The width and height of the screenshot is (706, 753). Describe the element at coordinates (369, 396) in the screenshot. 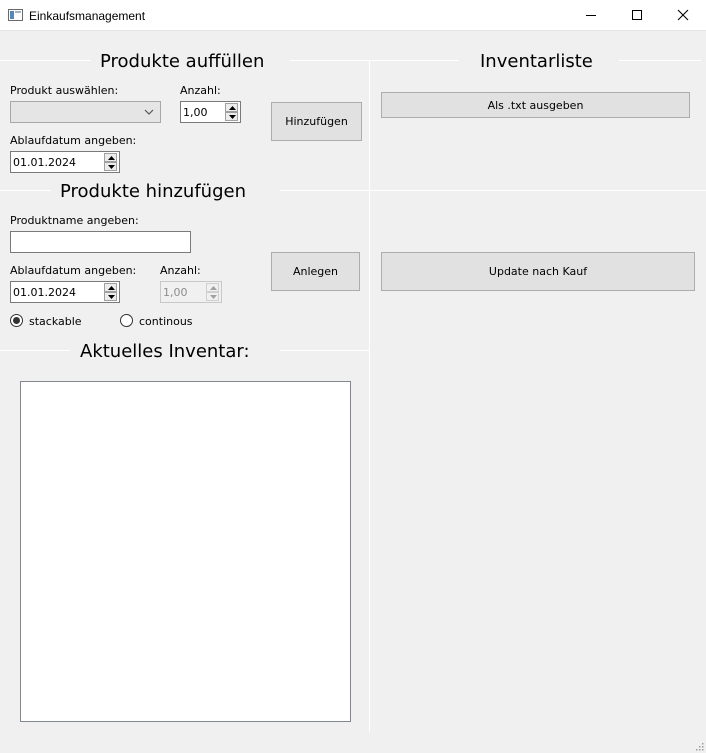

I see `column-divider` at that location.